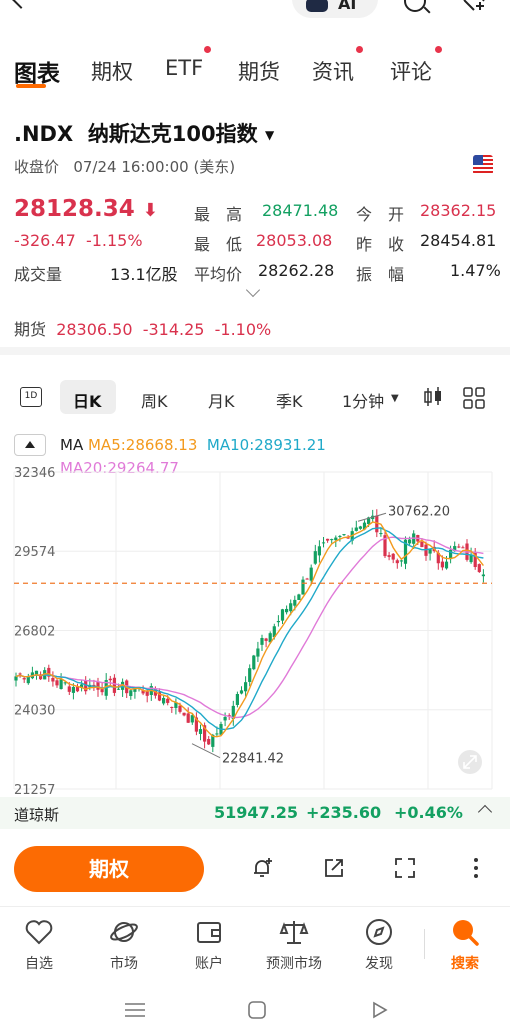 This screenshot has width=510, height=1024. I want to click on instrument-title: .NDX 纳斯达克100指数 ▼, so click(144, 133).